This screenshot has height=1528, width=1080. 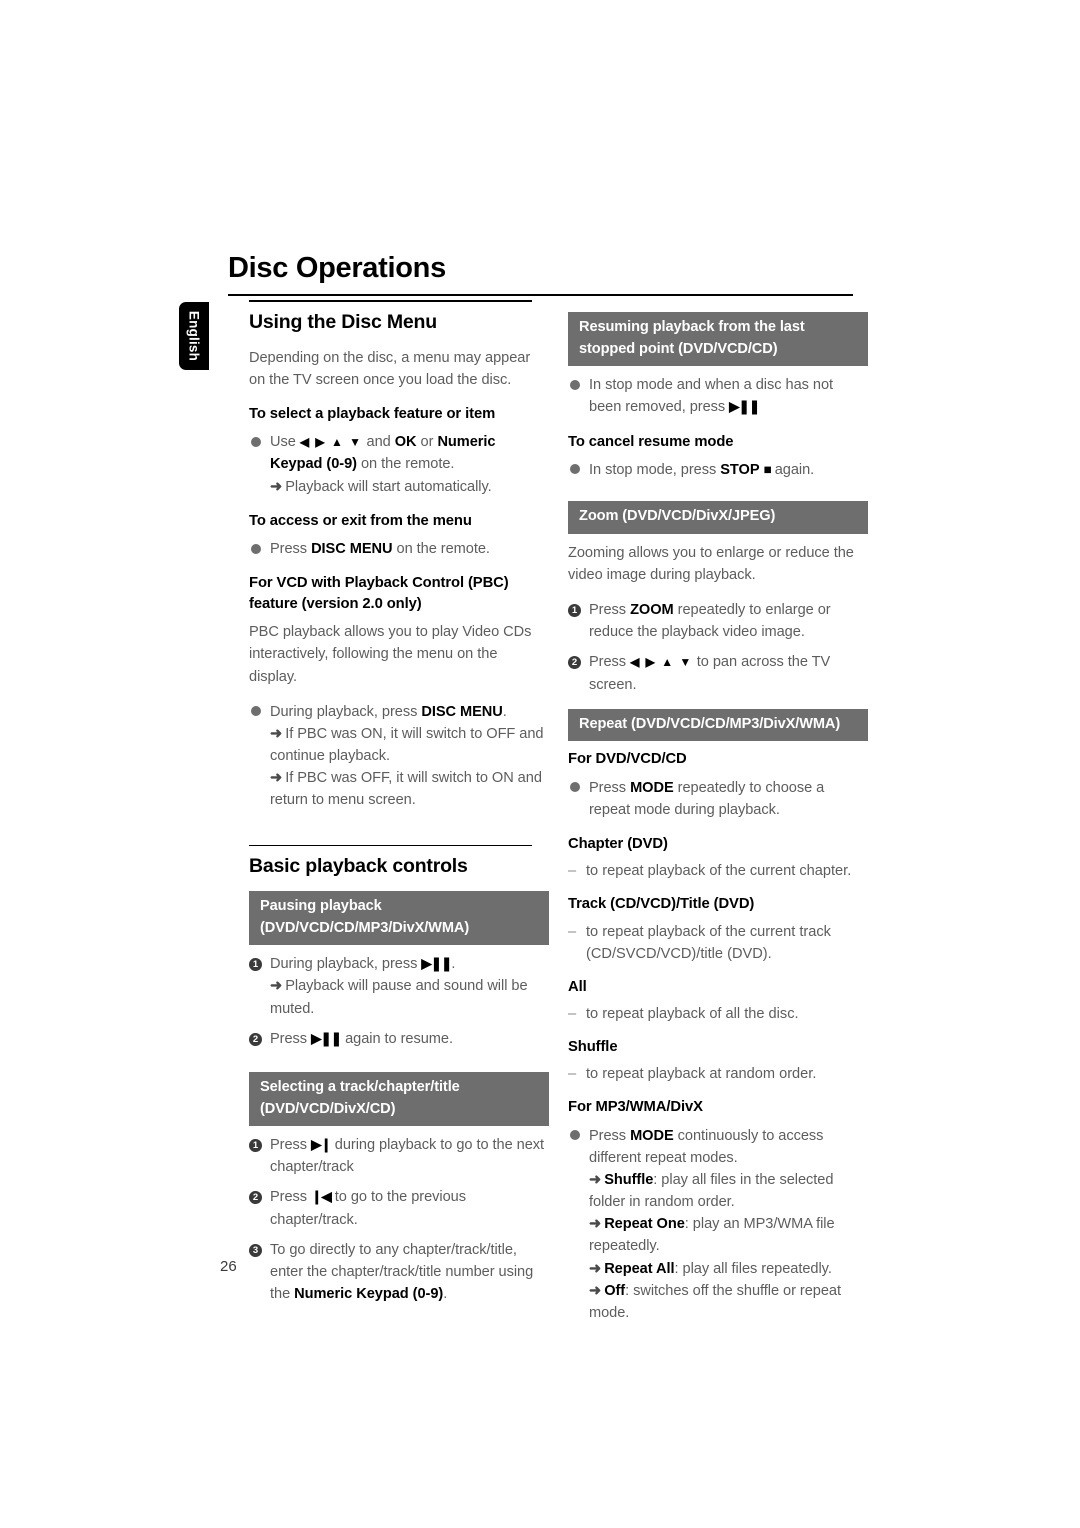 I want to click on repeat-mode-desc-all: to repeat playback of all the disc., so click(x=718, y=1015).